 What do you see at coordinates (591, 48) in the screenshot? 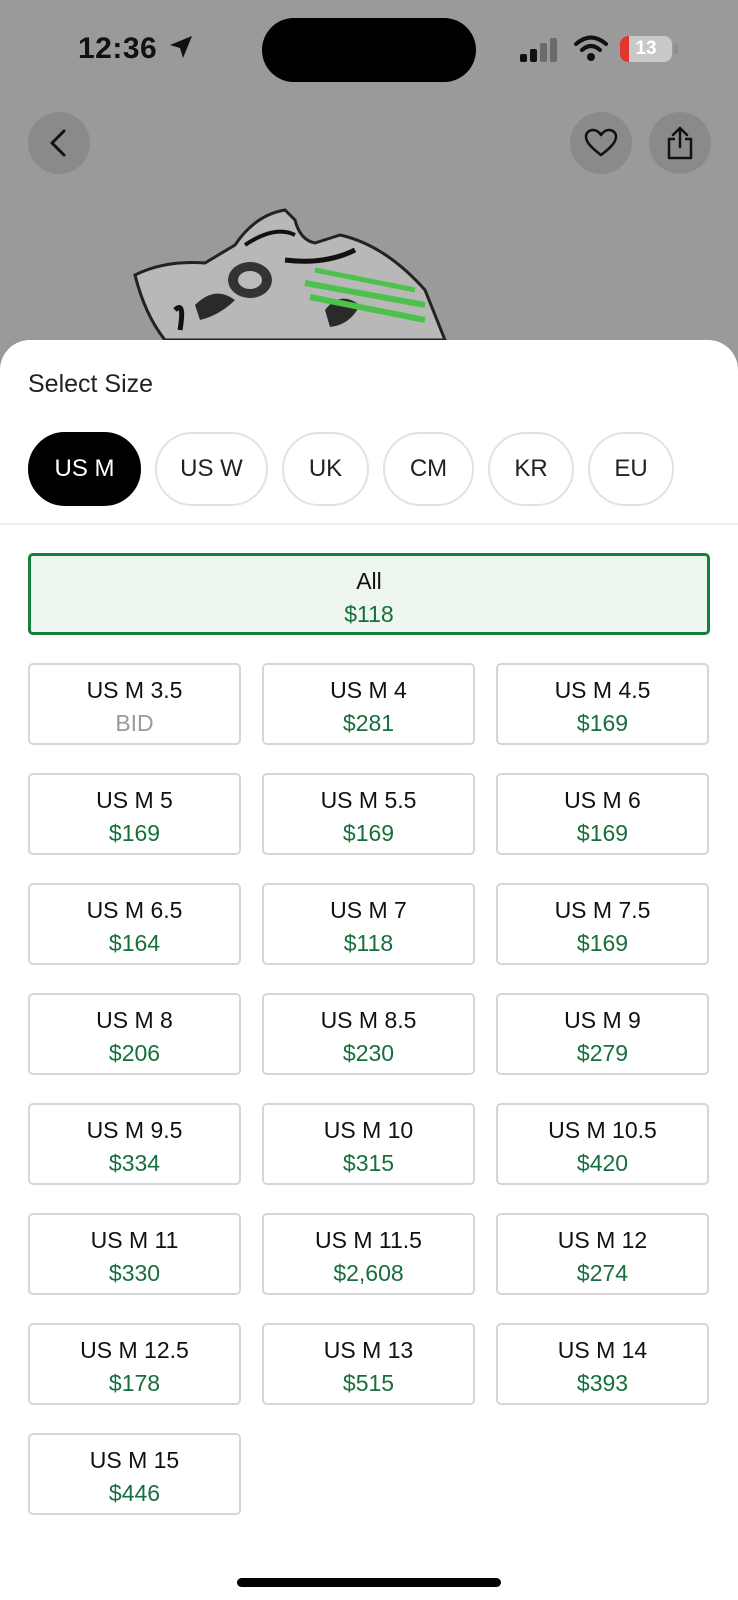
I see `wifi-icon` at bounding box center [591, 48].